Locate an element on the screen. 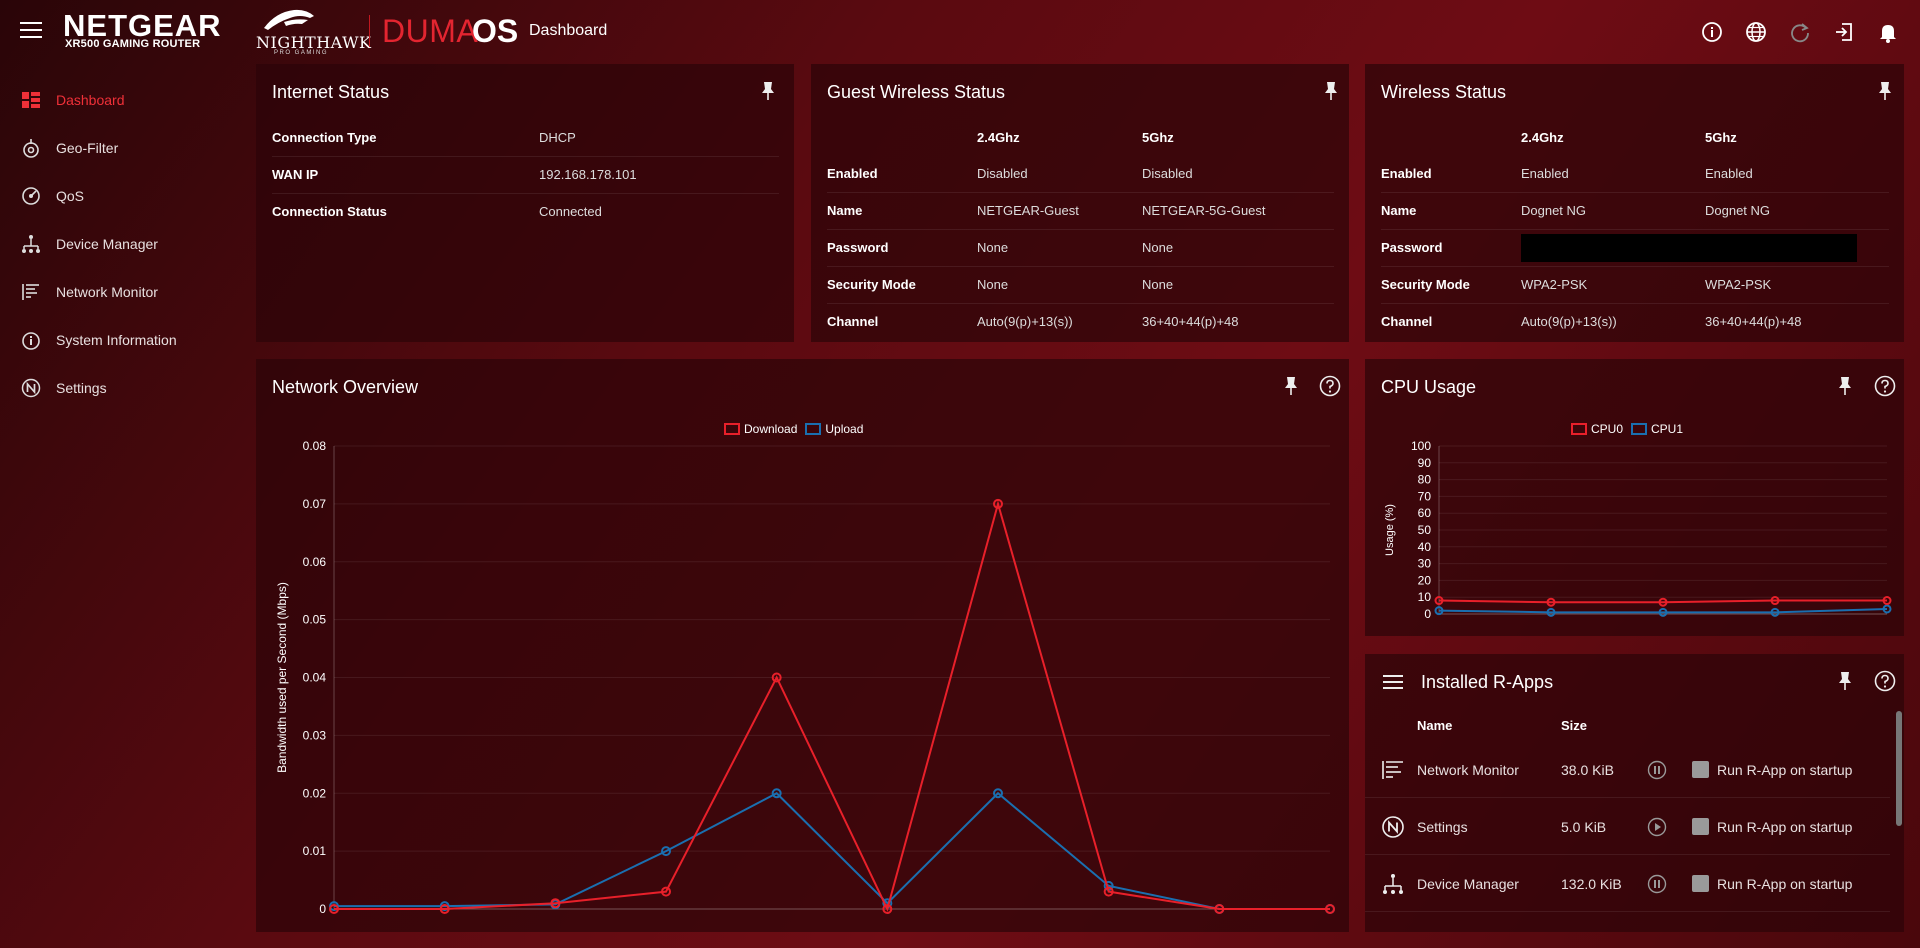 The height and width of the screenshot is (948, 1920). y-tick-label: 30 is located at coordinates (1425, 564).